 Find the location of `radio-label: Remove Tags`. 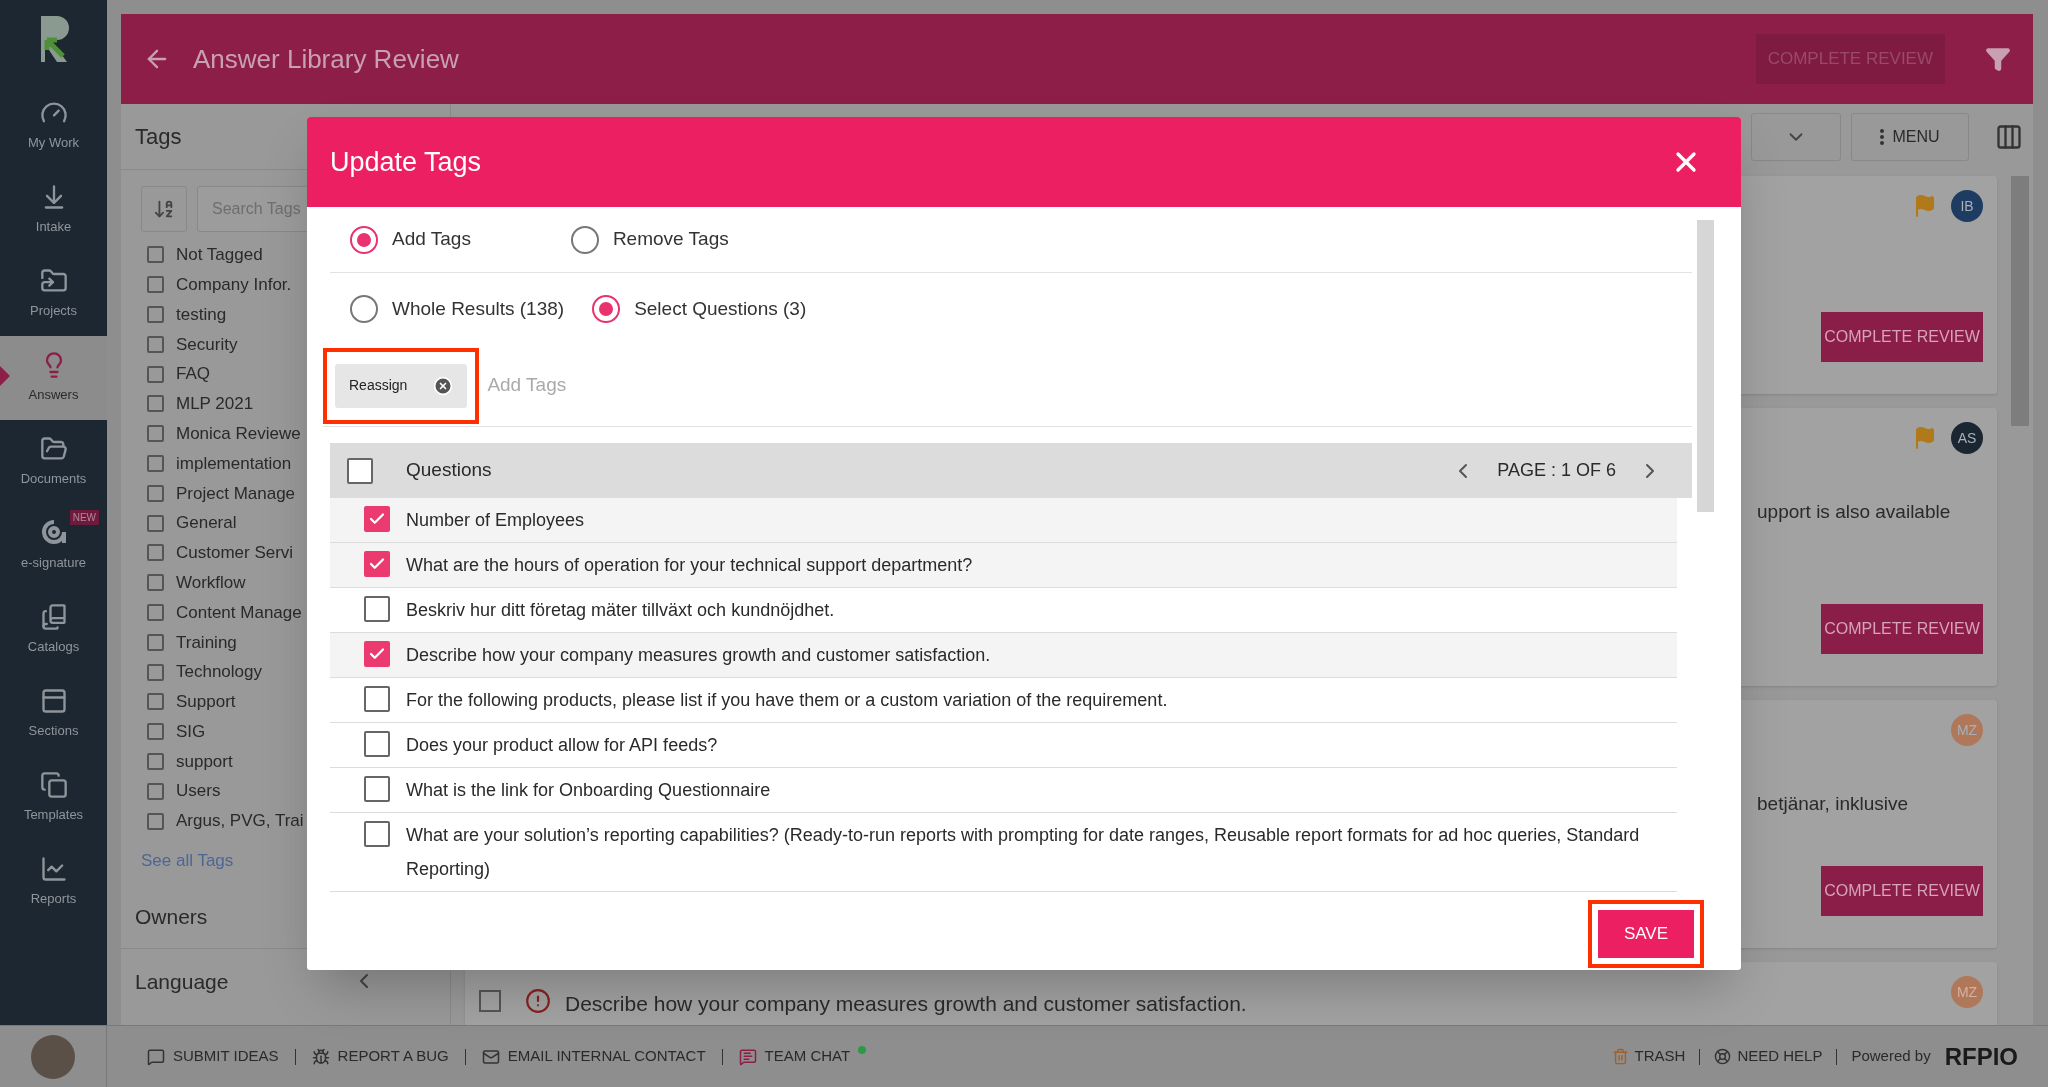

radio-label: Remove Tags is located at coordinates (670, 239).